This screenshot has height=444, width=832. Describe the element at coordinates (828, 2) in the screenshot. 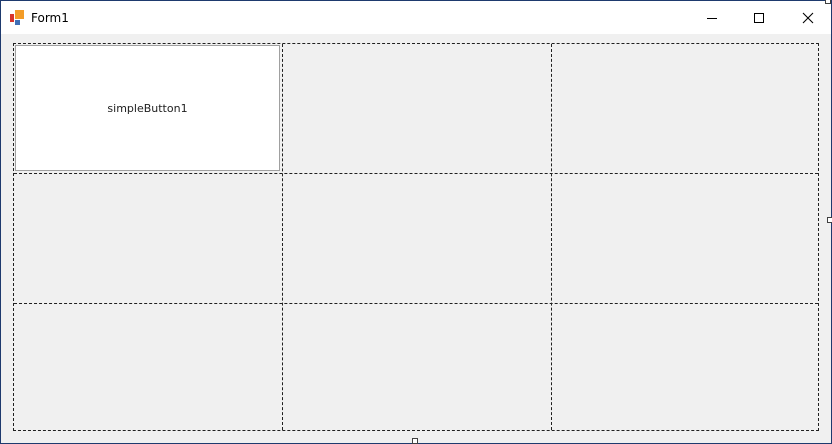

I see `resize-handle-top-right` at that location.